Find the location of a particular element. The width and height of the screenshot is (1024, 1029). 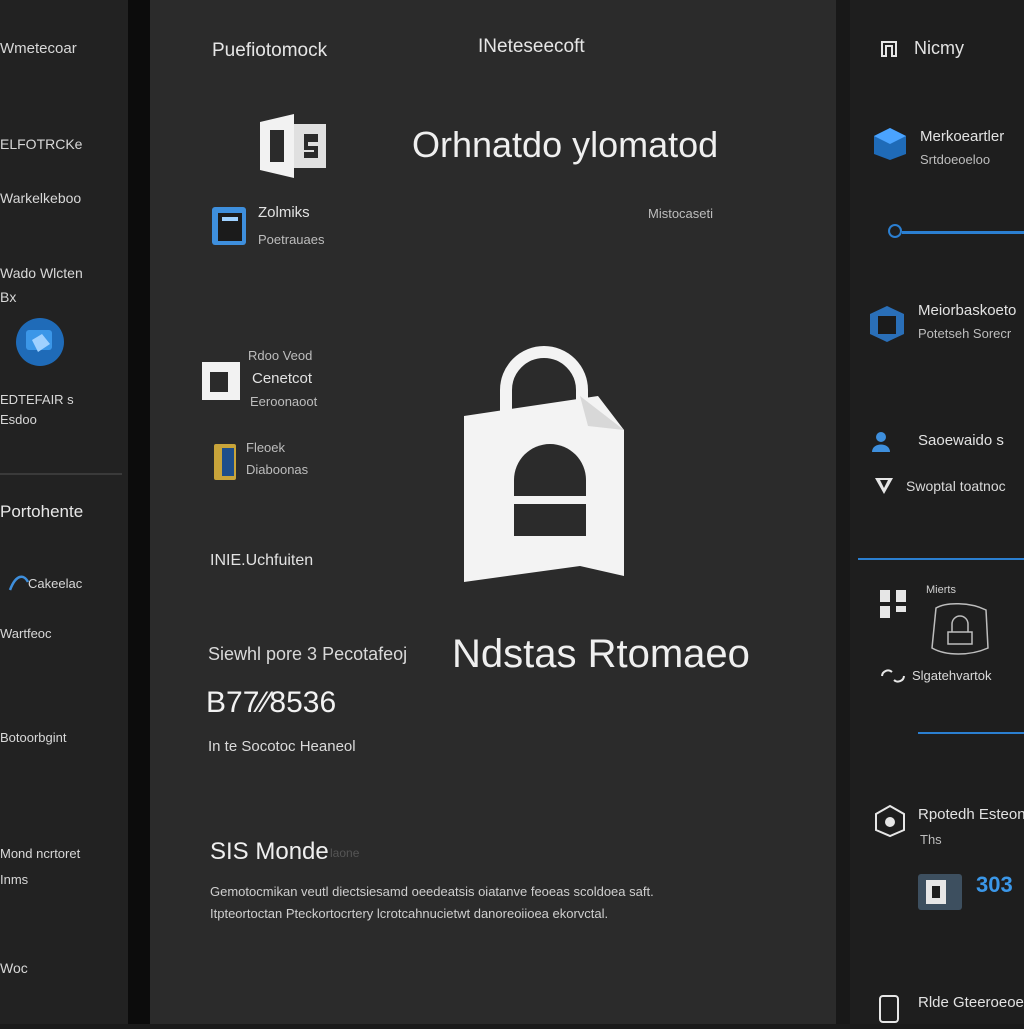

device-icon is located at coordinates (887, 324).